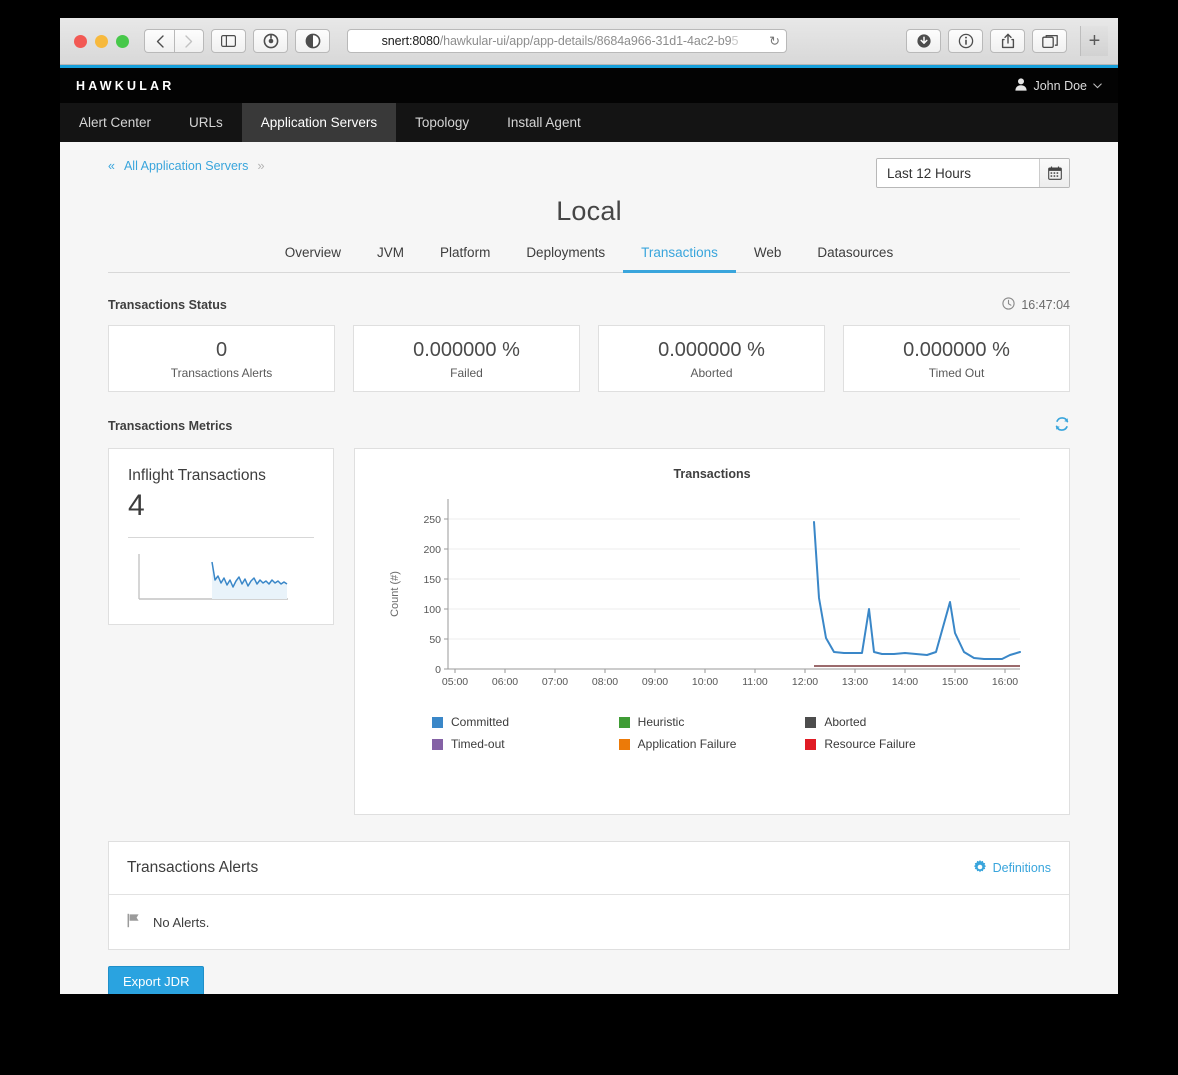 Image resolution: width=1178 pixels, height=1075 pixels. What do you see at coordinates (312, 41) in the screenshot?
I see `privacy-shield-icon` at bounding box center [312, 41].